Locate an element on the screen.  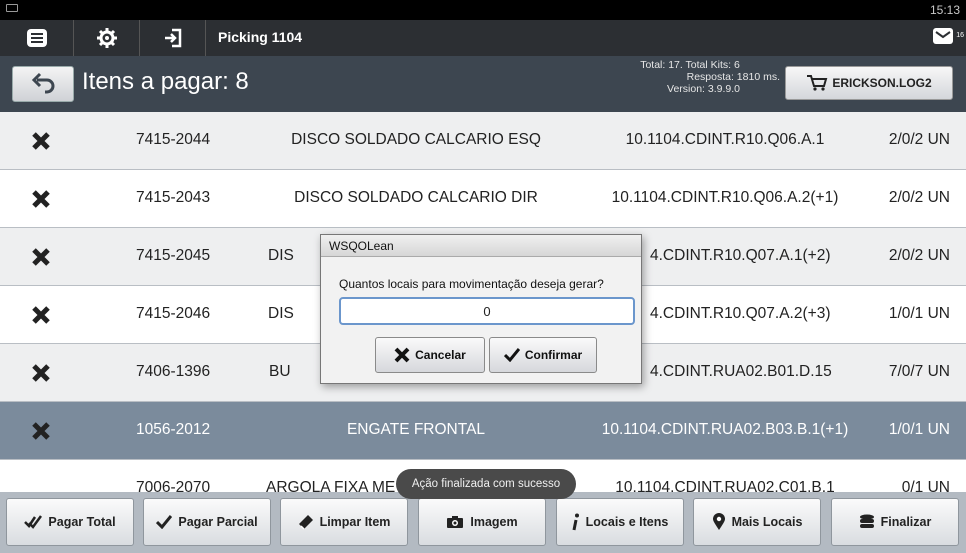
item-location: 4.CDINT.RUA02.B01.D.15 is located at coordinates (741, 371).